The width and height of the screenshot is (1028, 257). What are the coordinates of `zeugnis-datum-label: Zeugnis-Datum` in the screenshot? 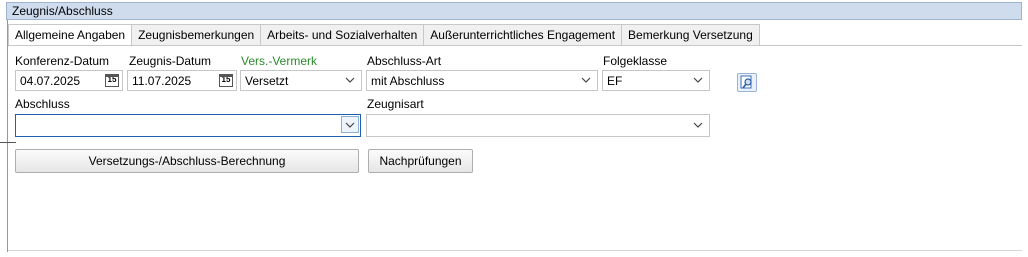 It's located at (170, 61).